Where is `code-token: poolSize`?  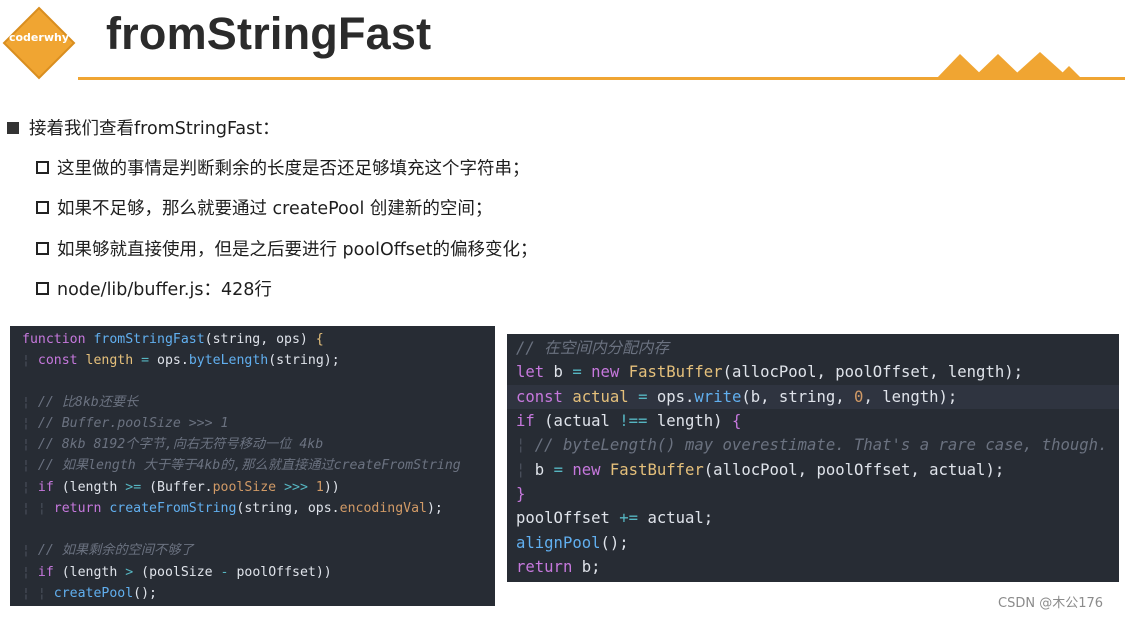
code-token: poolSize is located at coordinates (244, 487).